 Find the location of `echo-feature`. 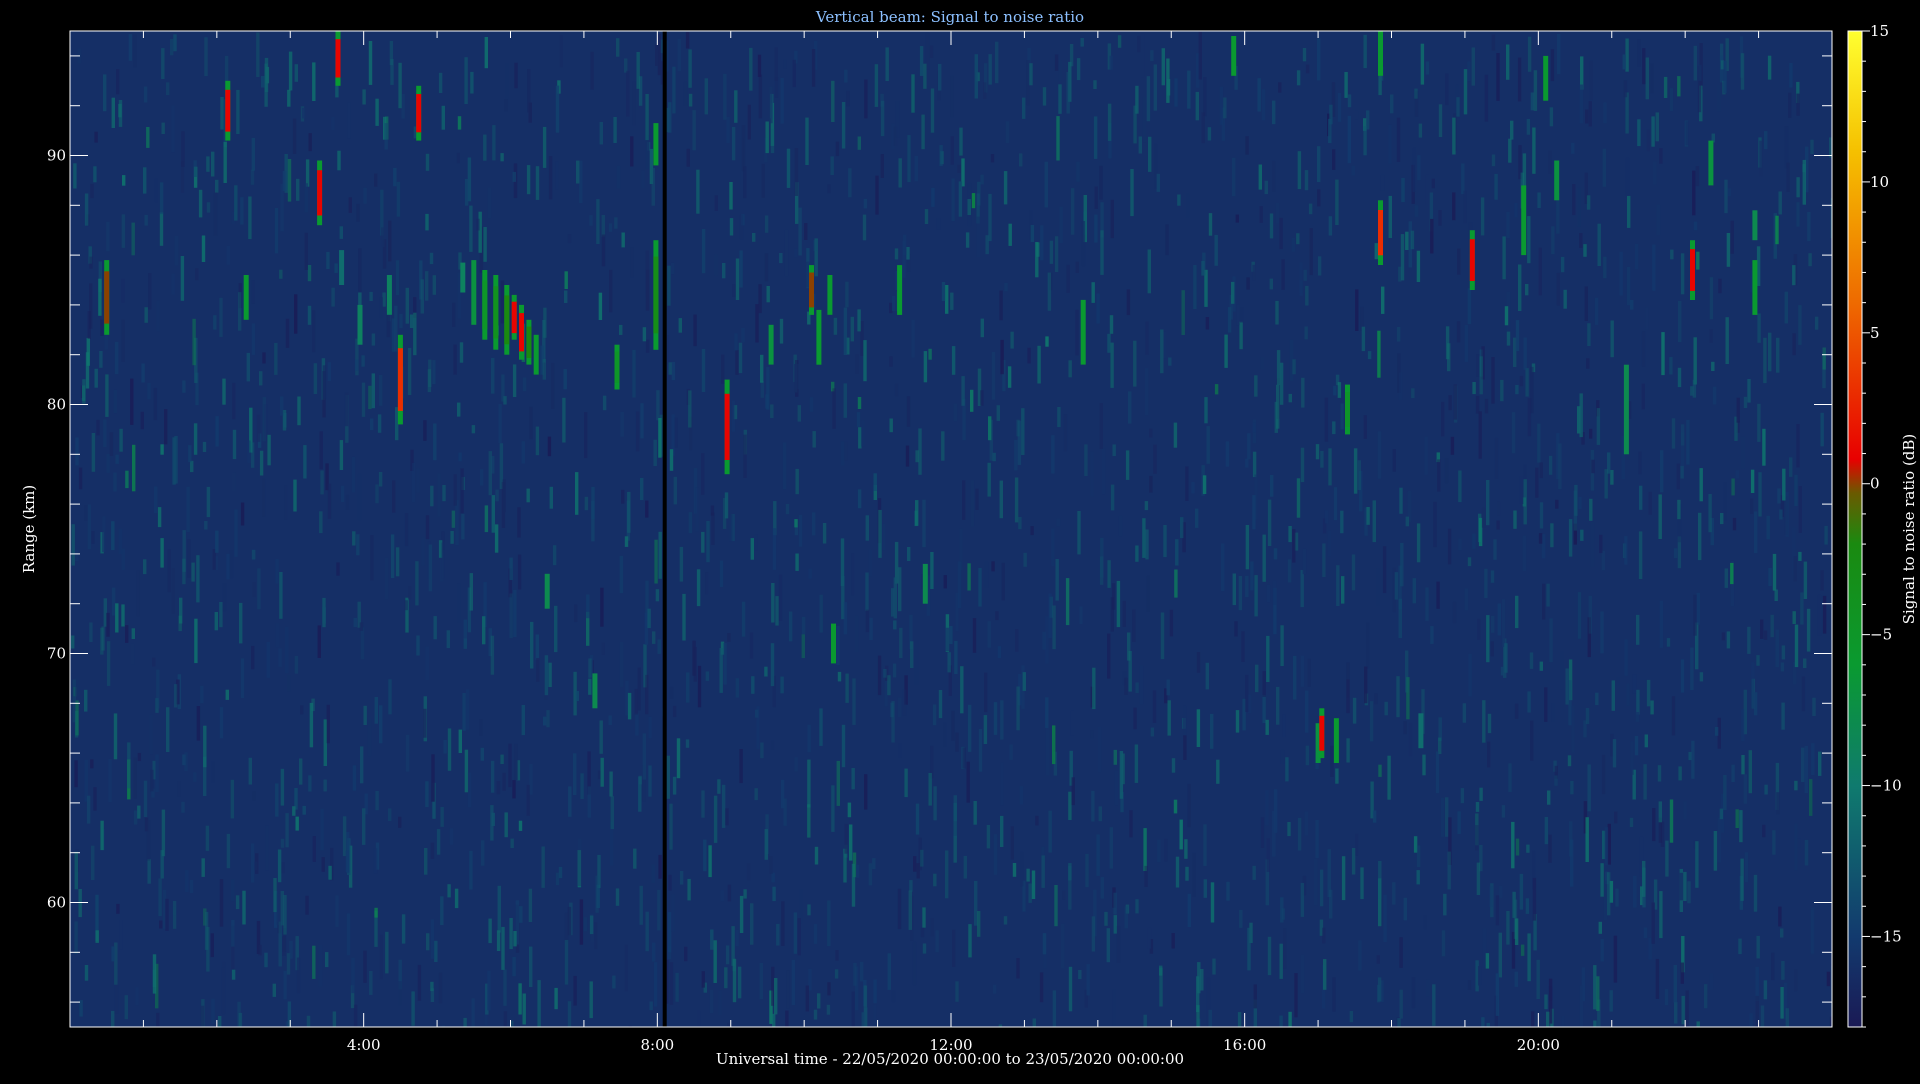

echo-feature is located at coordinates (900, 290).